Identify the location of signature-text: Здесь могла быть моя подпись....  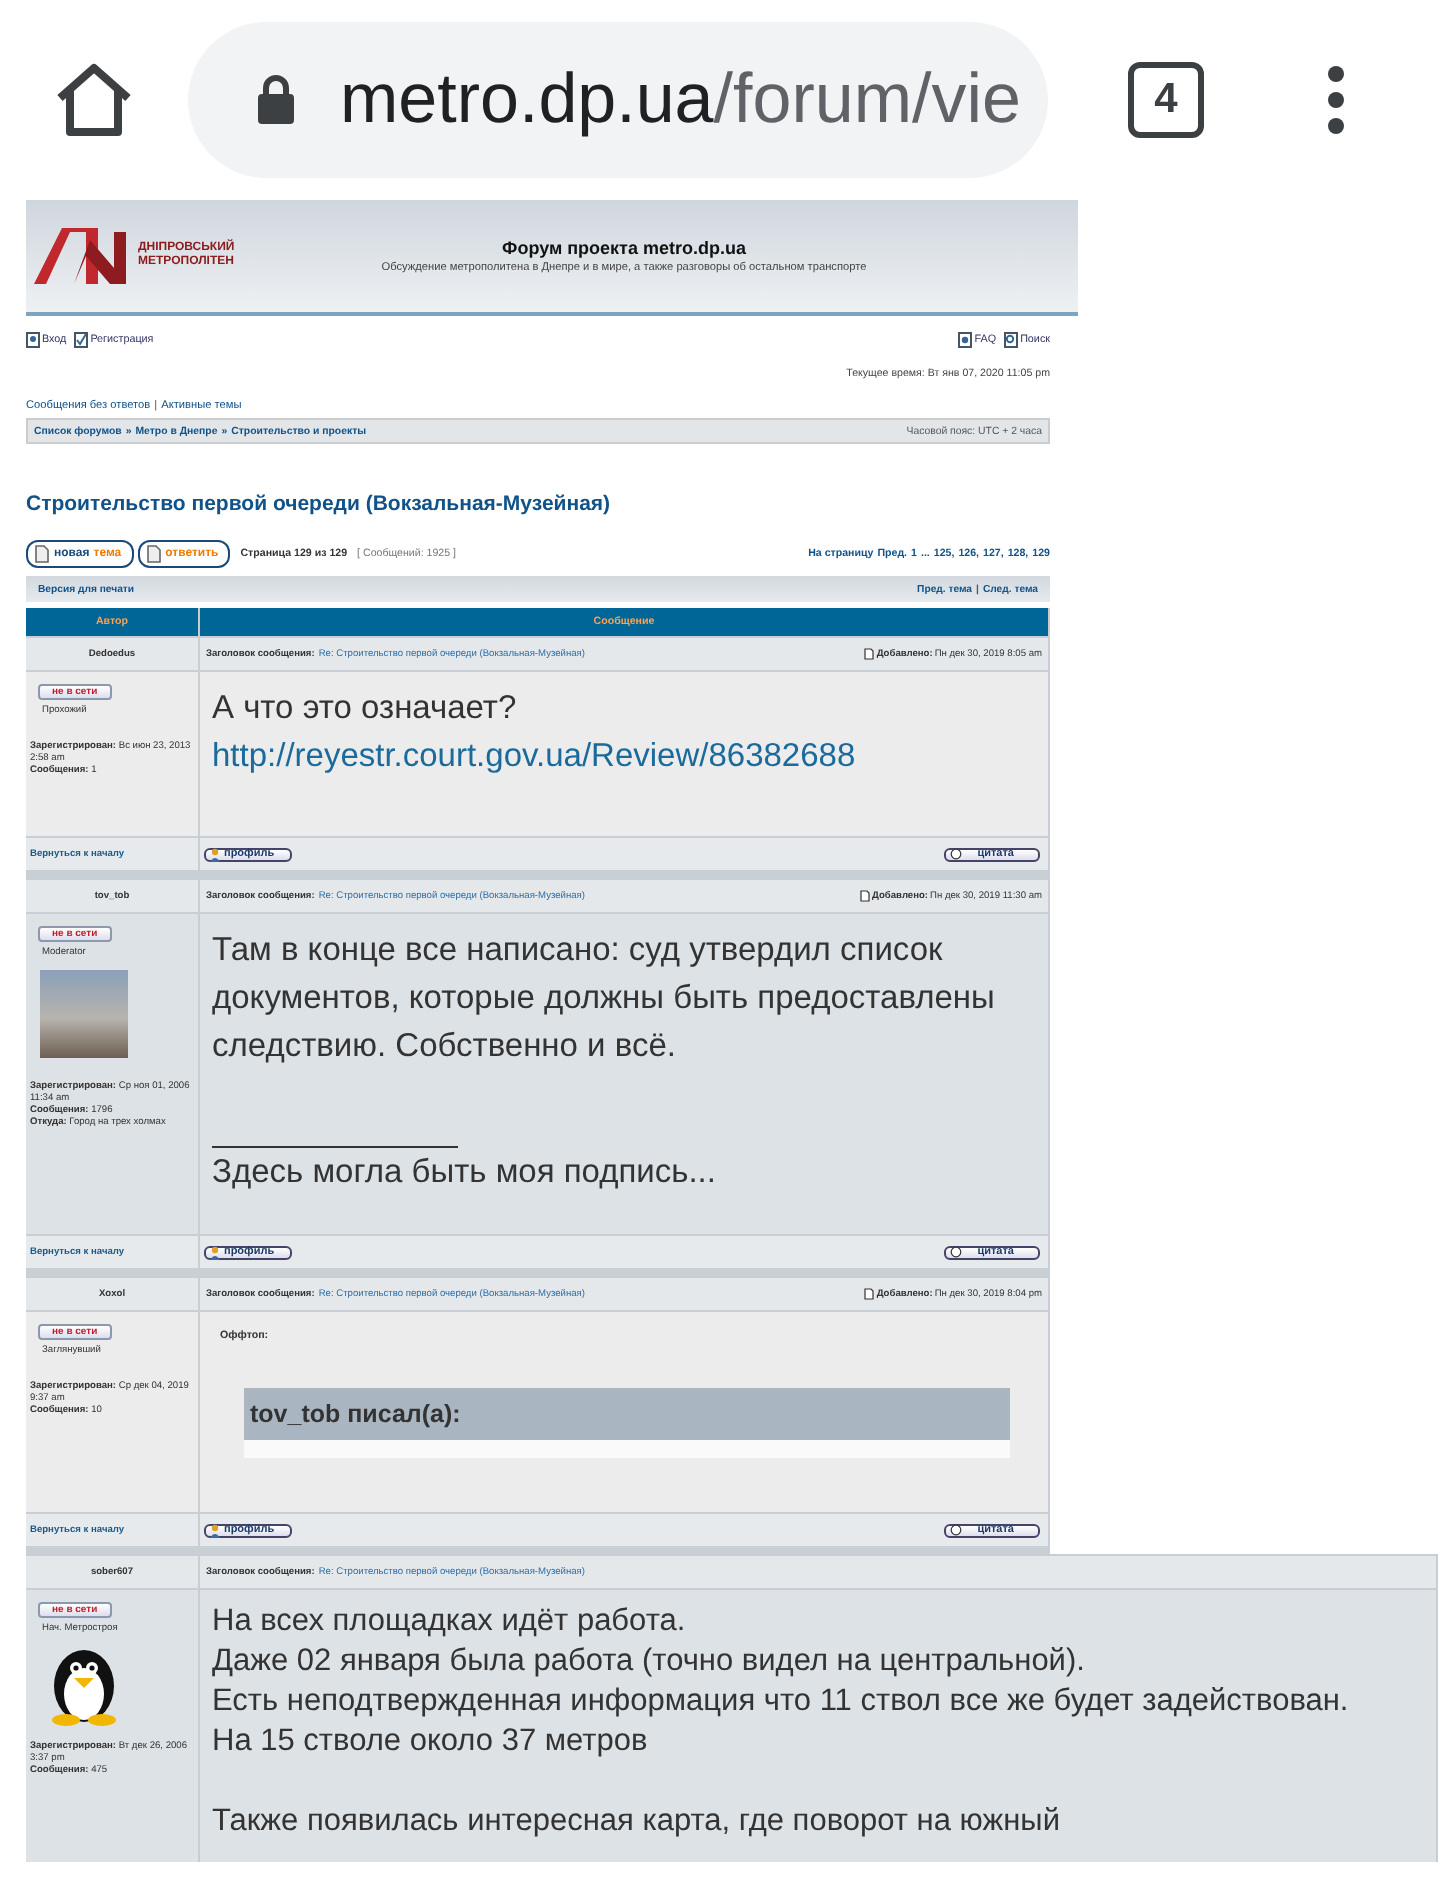
(465, 1173).